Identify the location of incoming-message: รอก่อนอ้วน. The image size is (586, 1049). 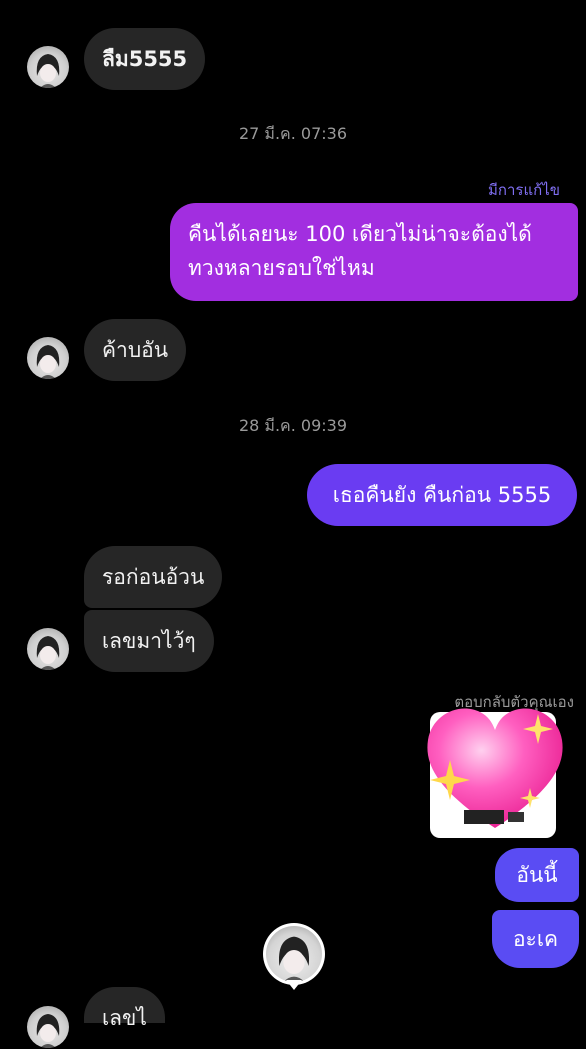
(153, 577).